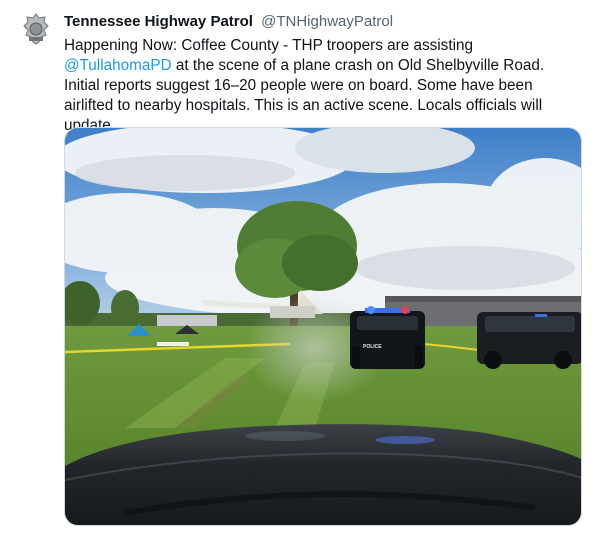  Describe the element at coordinates (372, 347) in the screenshot. I see `police-label: POLICE` at that location.